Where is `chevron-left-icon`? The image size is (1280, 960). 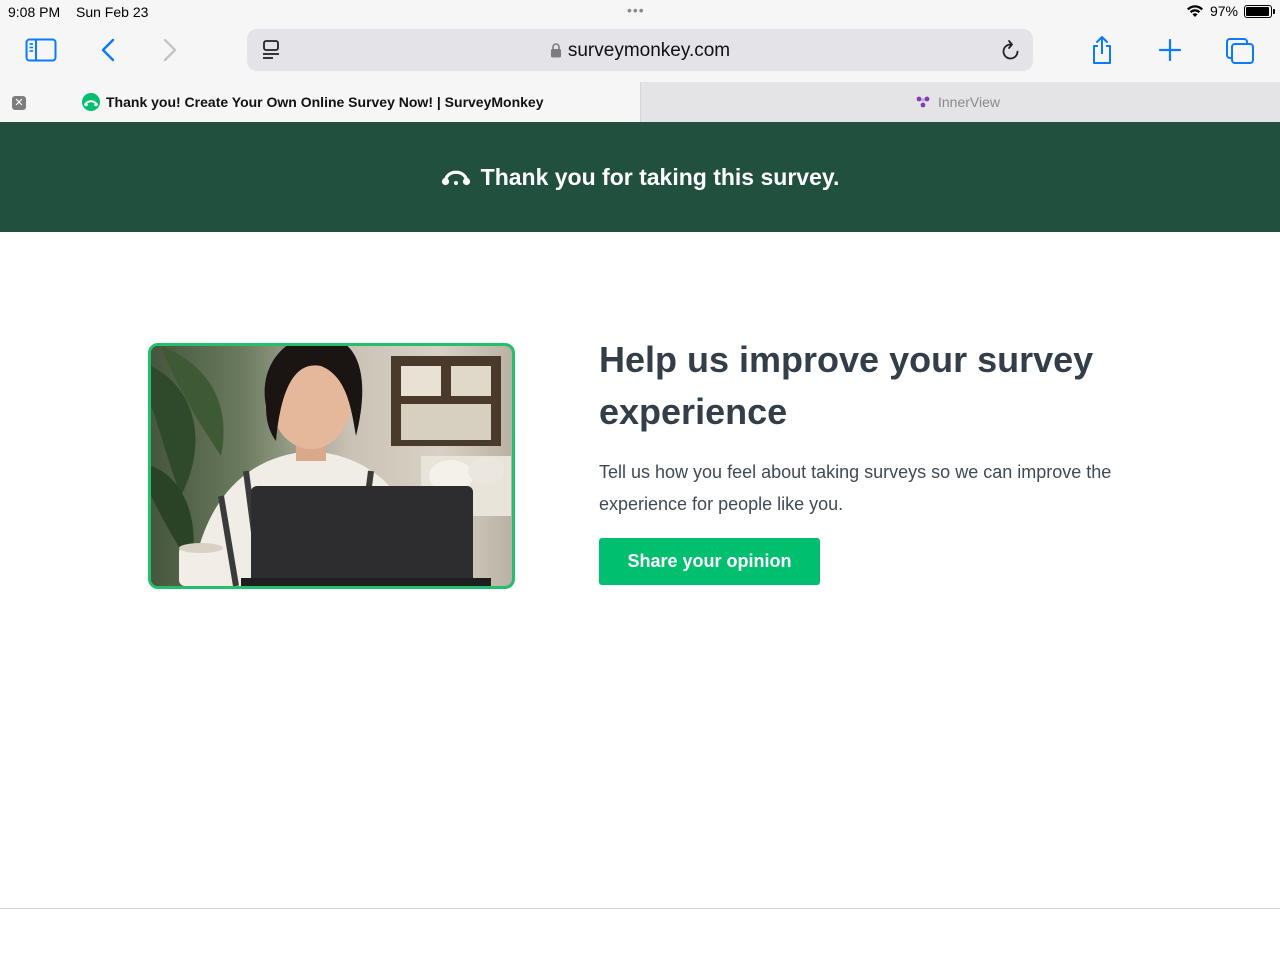 chevron-left-icon is located at coordinates (108, 50).